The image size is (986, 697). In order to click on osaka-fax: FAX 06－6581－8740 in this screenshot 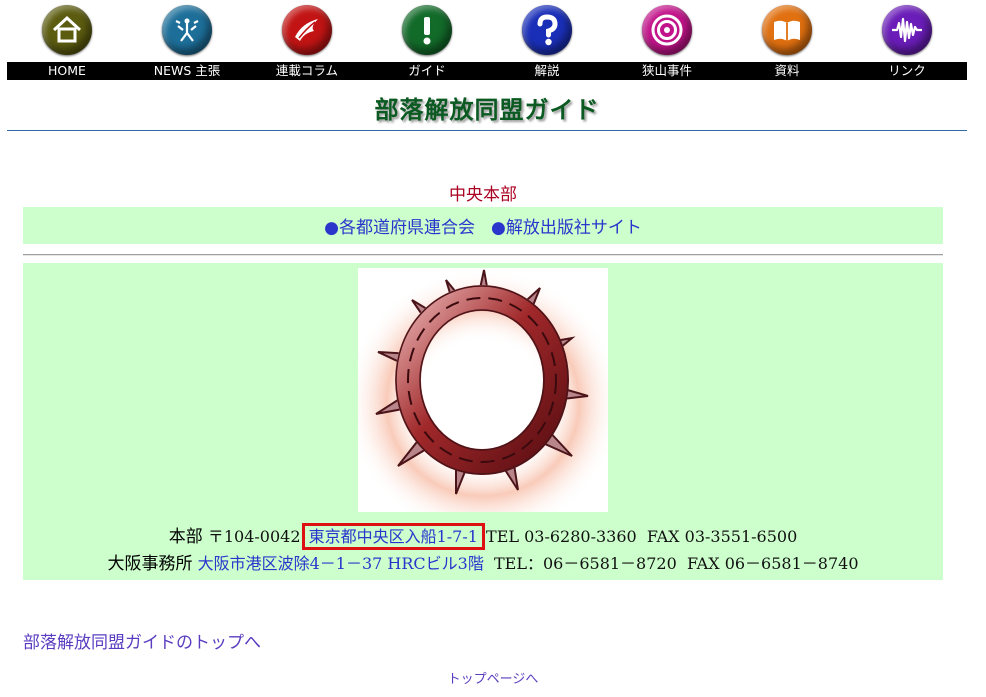, I will do `click(772, 563)`.